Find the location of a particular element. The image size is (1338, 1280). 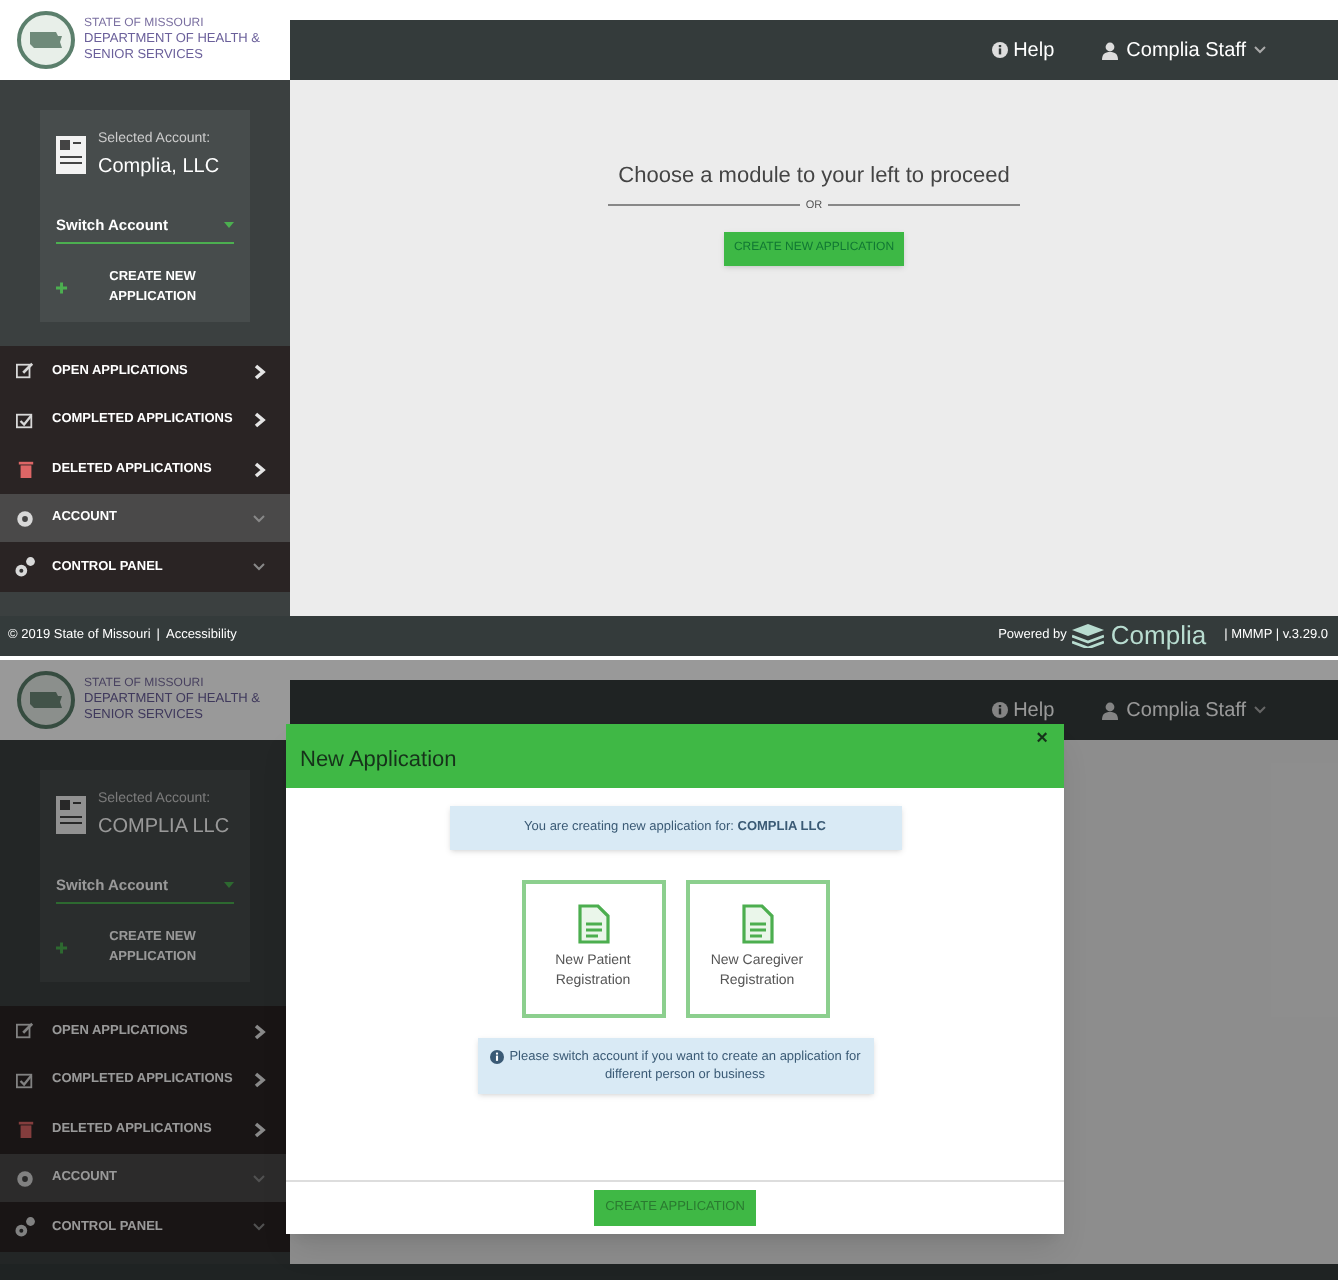

close-button: × is located at coordinates (1042, 740).